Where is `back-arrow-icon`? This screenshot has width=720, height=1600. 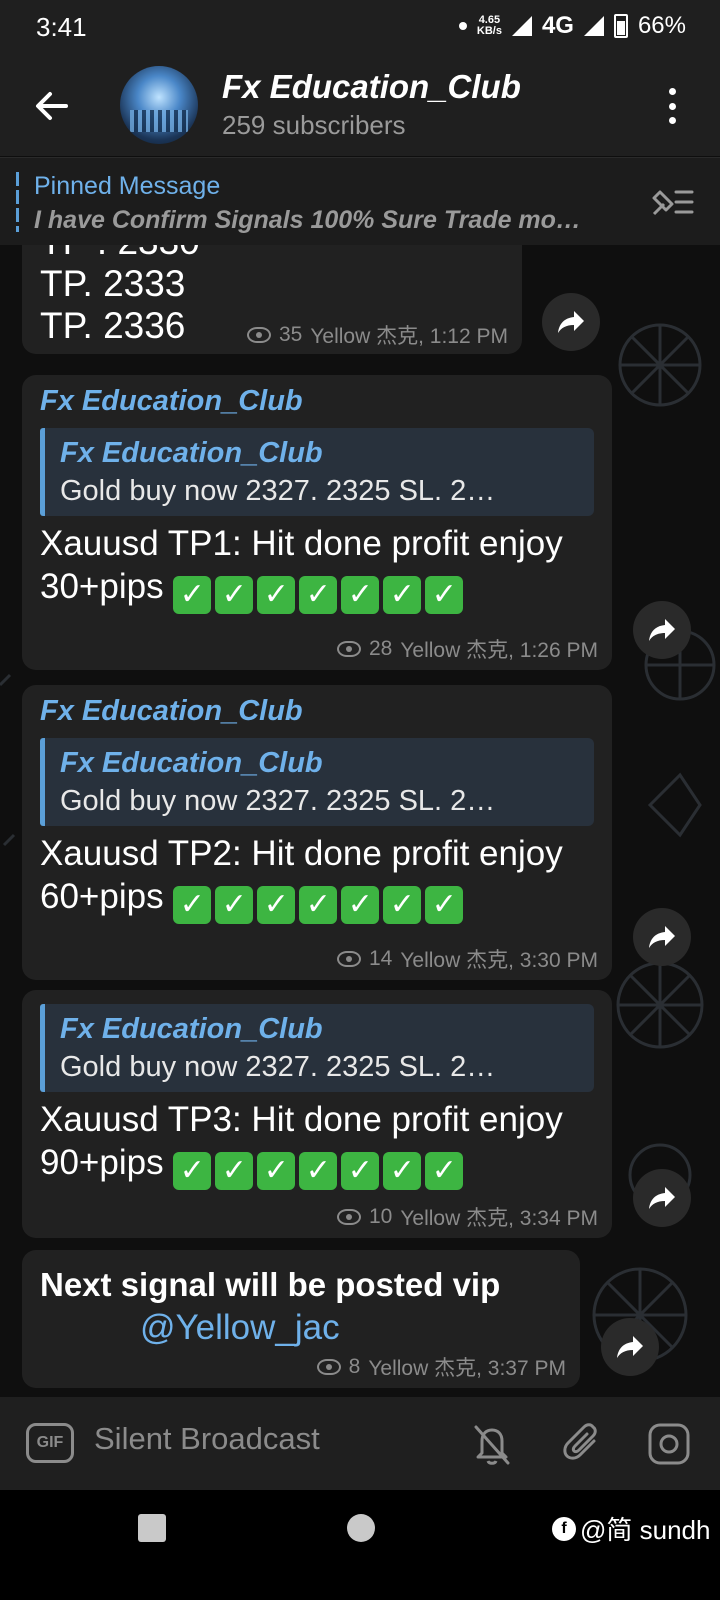 back-arrow-icon is located at coordinates (52, 106).